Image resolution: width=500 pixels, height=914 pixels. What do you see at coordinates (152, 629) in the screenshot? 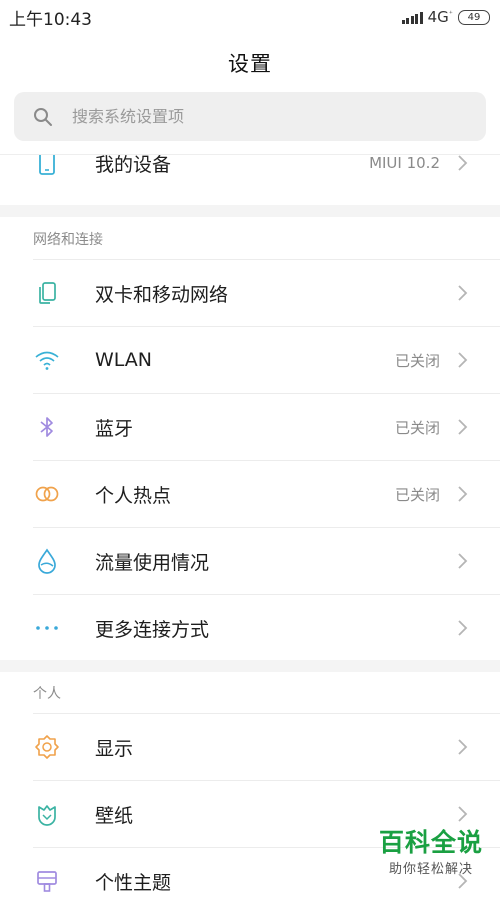
I see `settings-item-label: 更多连接方式` at bounding box center [152, 629].